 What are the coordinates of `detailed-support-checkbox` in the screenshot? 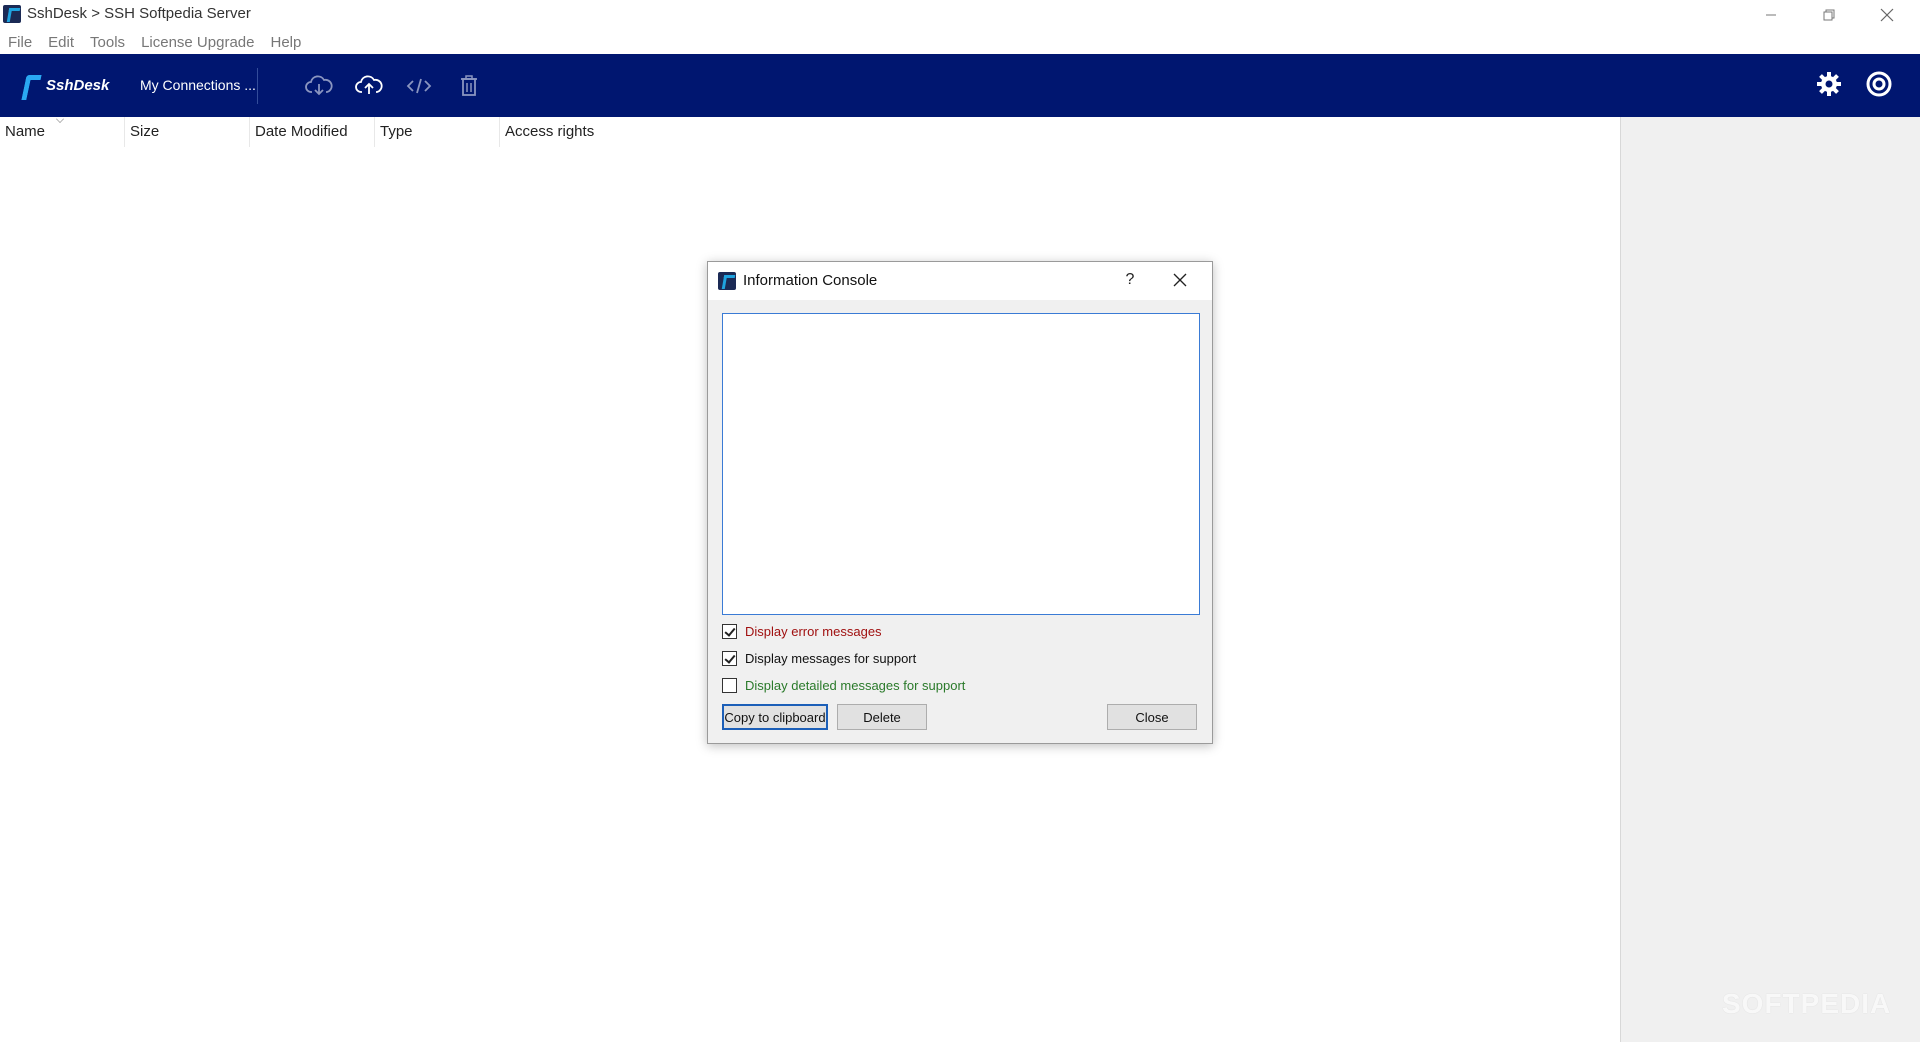 It's located at (729, 685).